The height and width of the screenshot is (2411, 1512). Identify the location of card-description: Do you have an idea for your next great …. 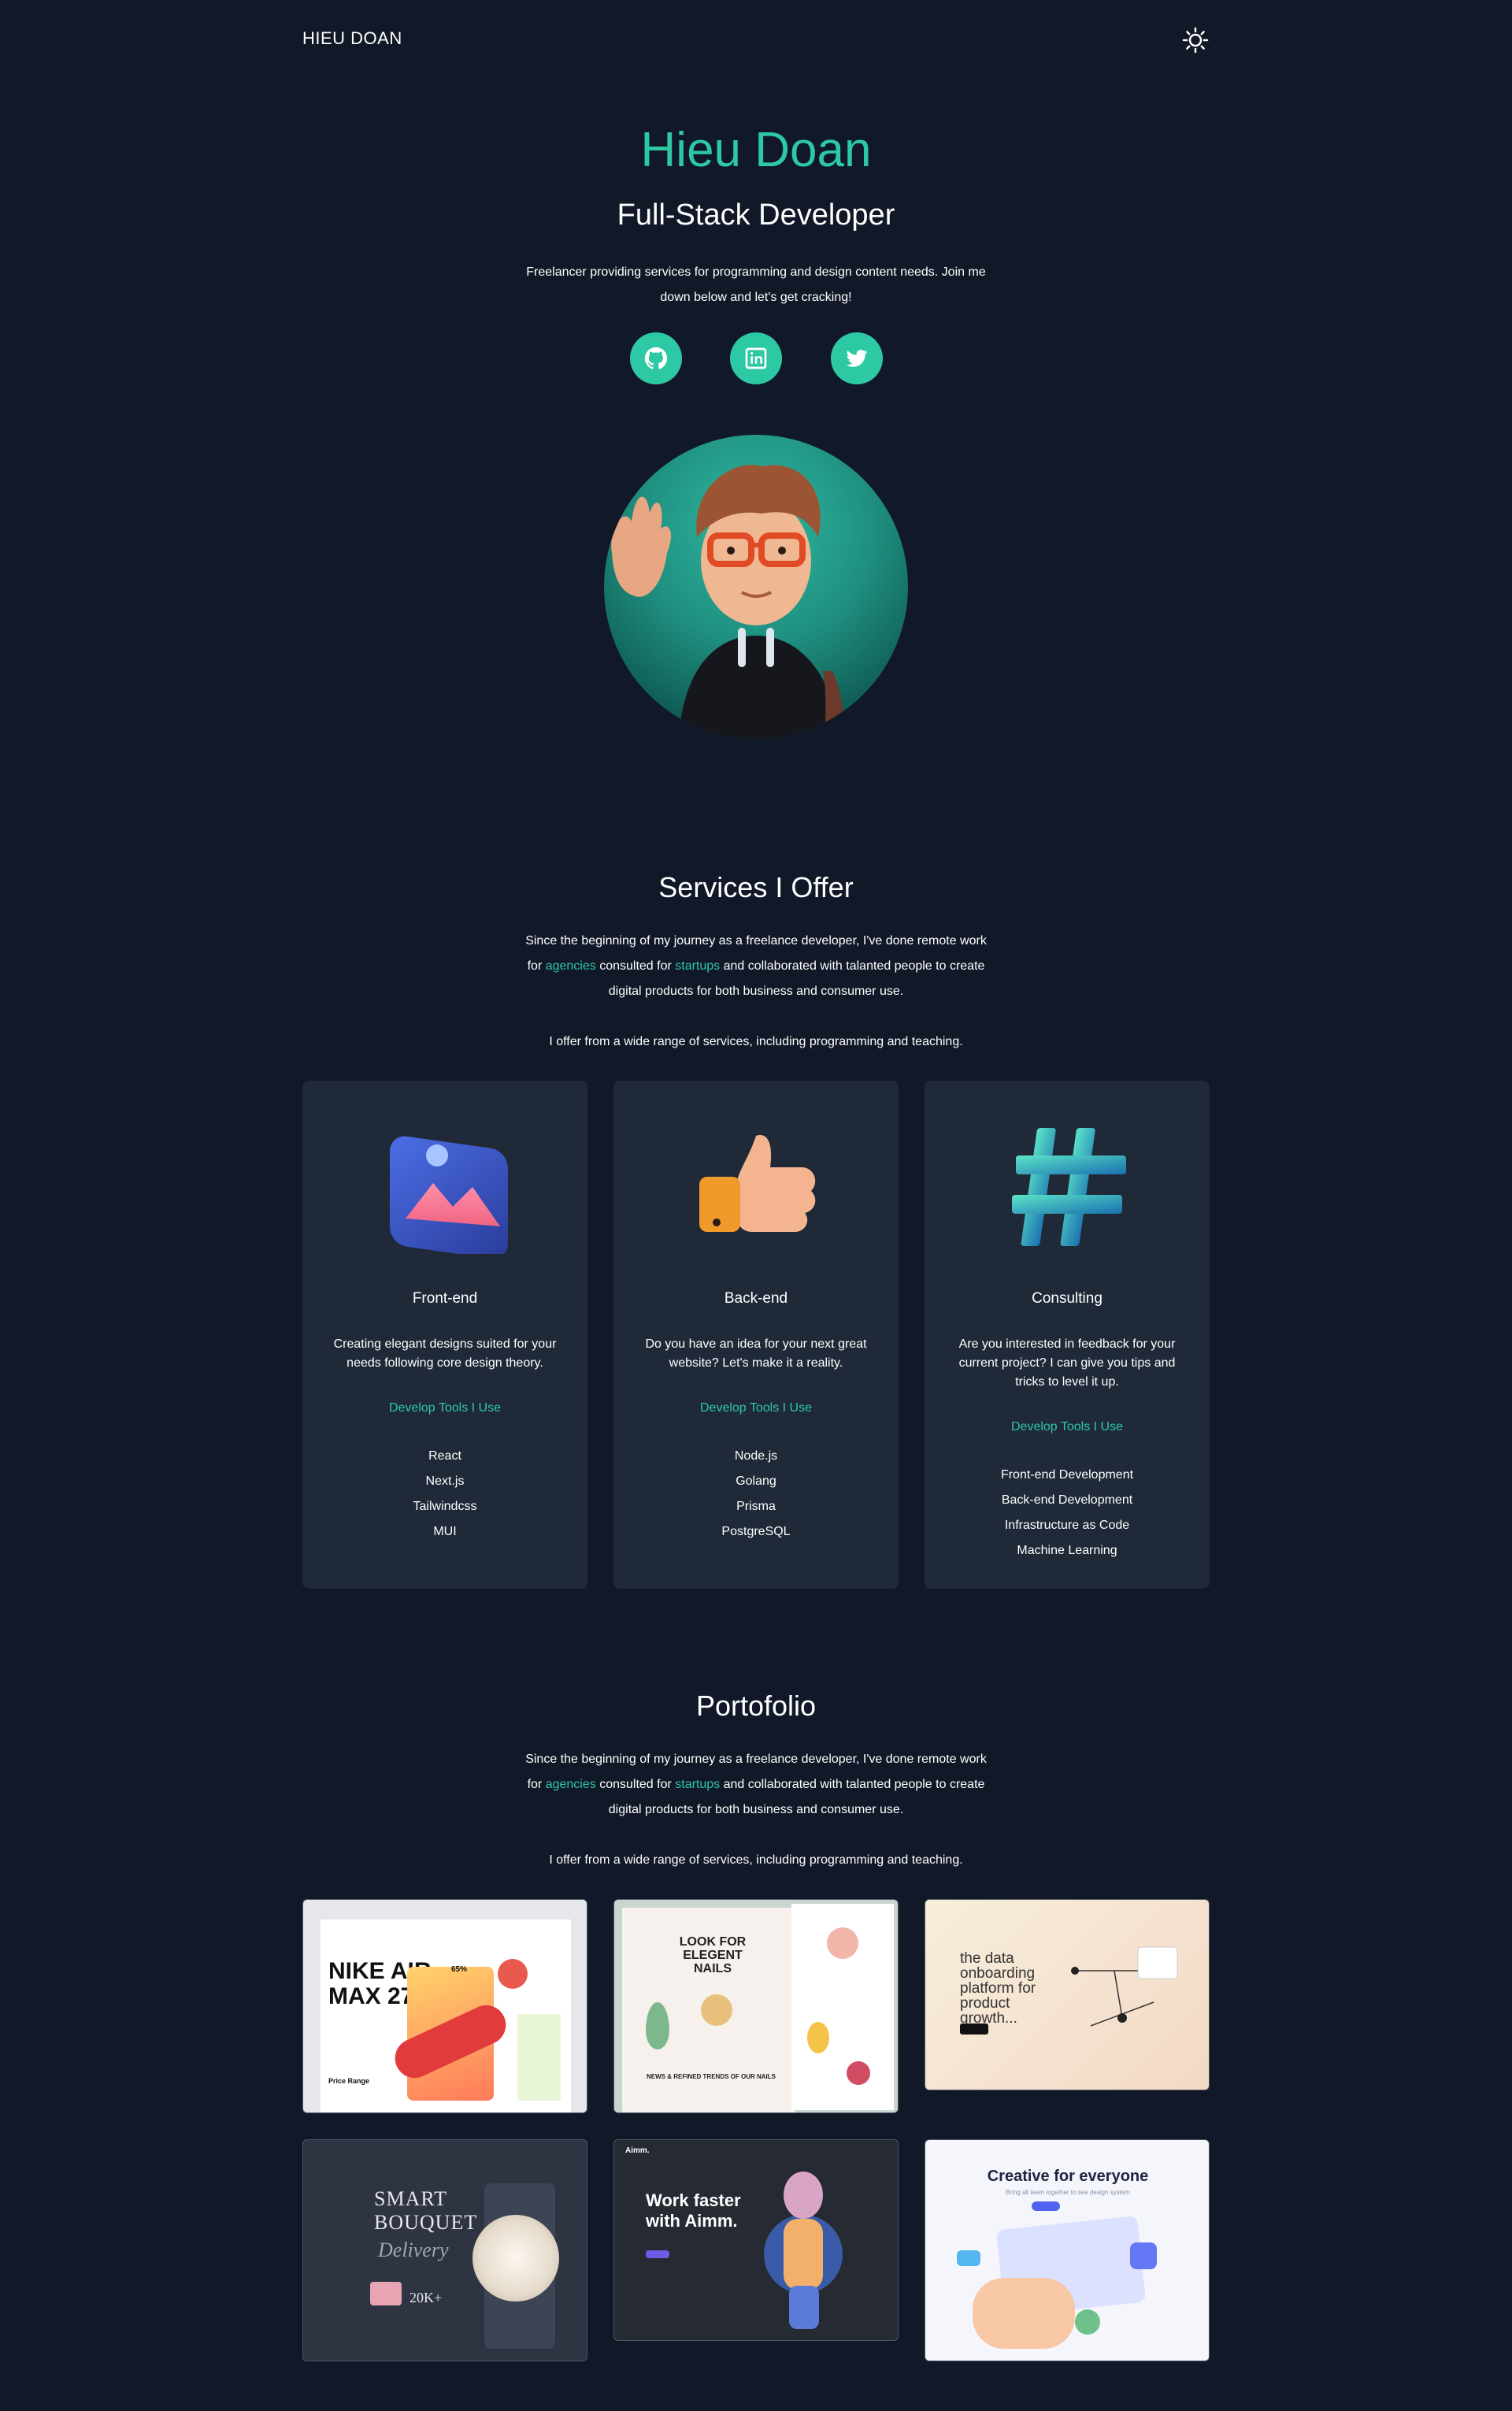
(756, 1353).